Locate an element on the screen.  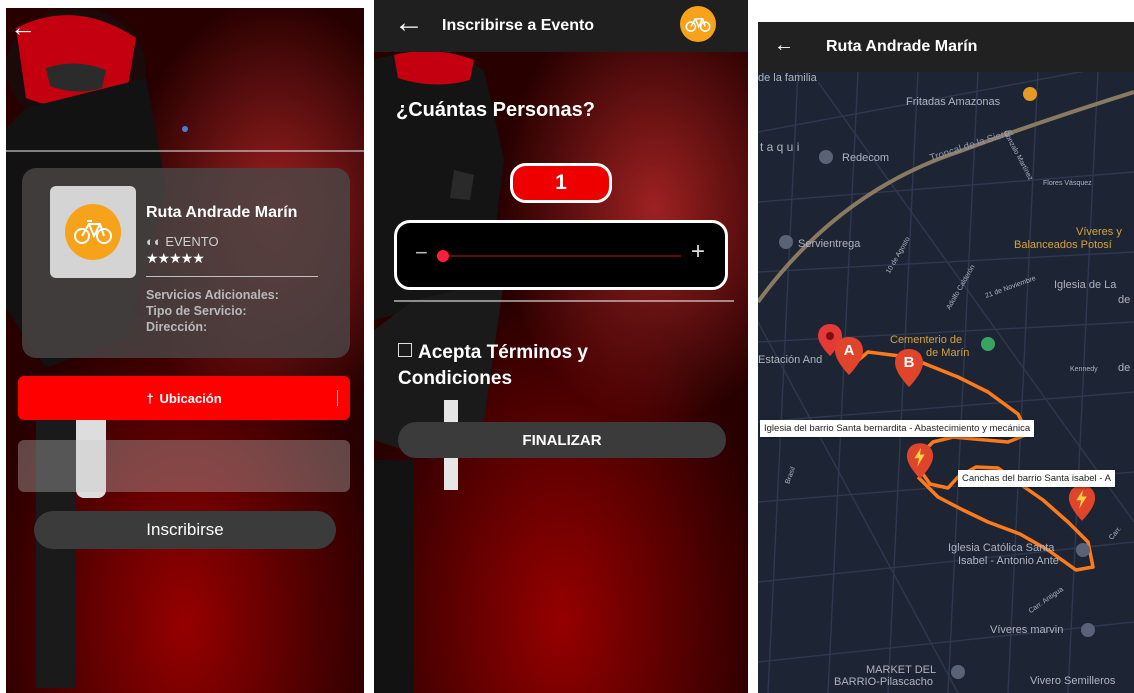
map-label: BARRIO-Pilascacho is located at coordinates (884, 682).